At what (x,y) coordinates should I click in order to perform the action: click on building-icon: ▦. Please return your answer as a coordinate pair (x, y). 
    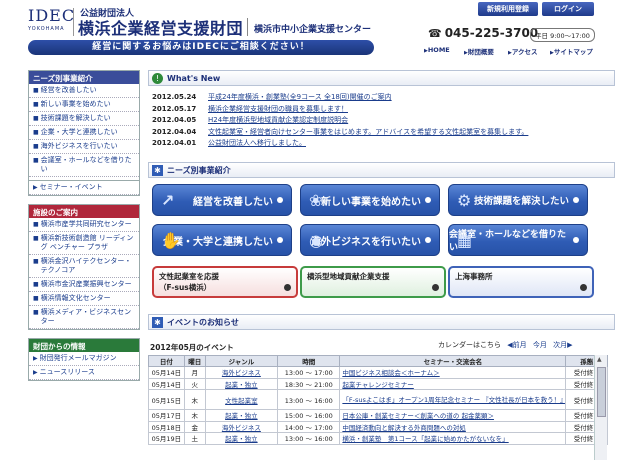
    Looking at the image, I should click on (465, 240).